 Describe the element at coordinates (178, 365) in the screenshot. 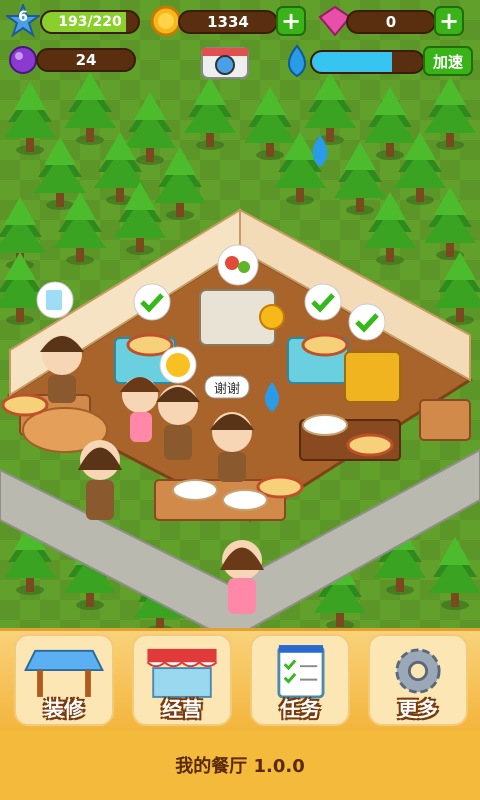

I see `happy-face-bubble` at that location.